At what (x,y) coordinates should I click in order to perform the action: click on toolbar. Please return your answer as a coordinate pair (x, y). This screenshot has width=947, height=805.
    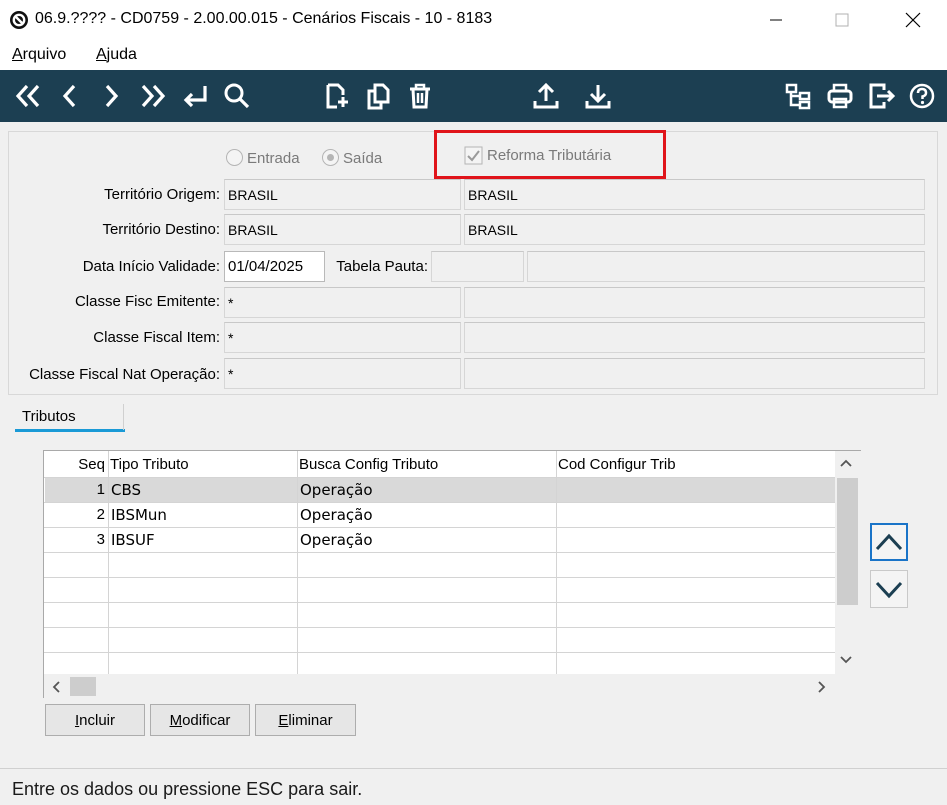
    Looking at the image, I should click on (473, 96).